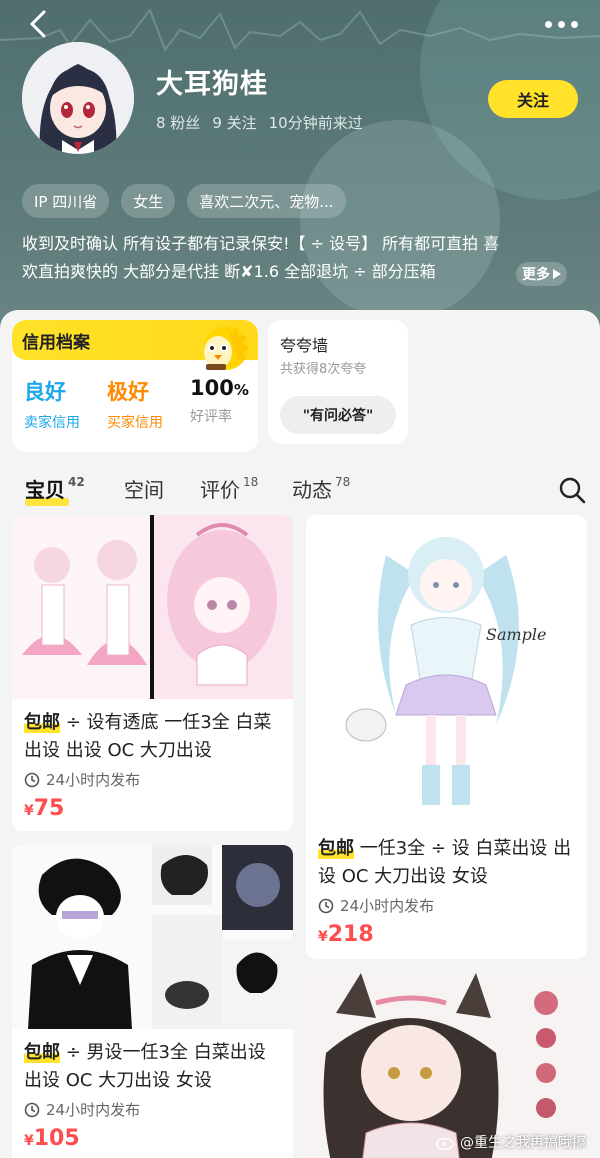 This screenshot has height=1158, width=600. What do you see at coordinates (323, 369) in the screenshot?
I see `praise-wall-subtitle: 共获得8次夸夸` at bounding box center [323, 369].